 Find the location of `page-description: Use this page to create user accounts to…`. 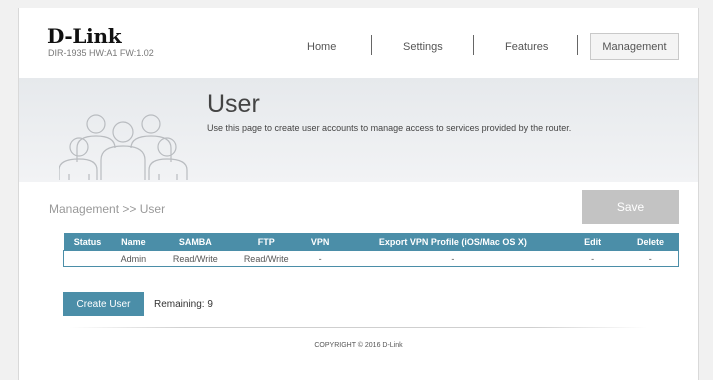

page-description: Use this page to create user accounts to… is located at coordinates (389, 128).